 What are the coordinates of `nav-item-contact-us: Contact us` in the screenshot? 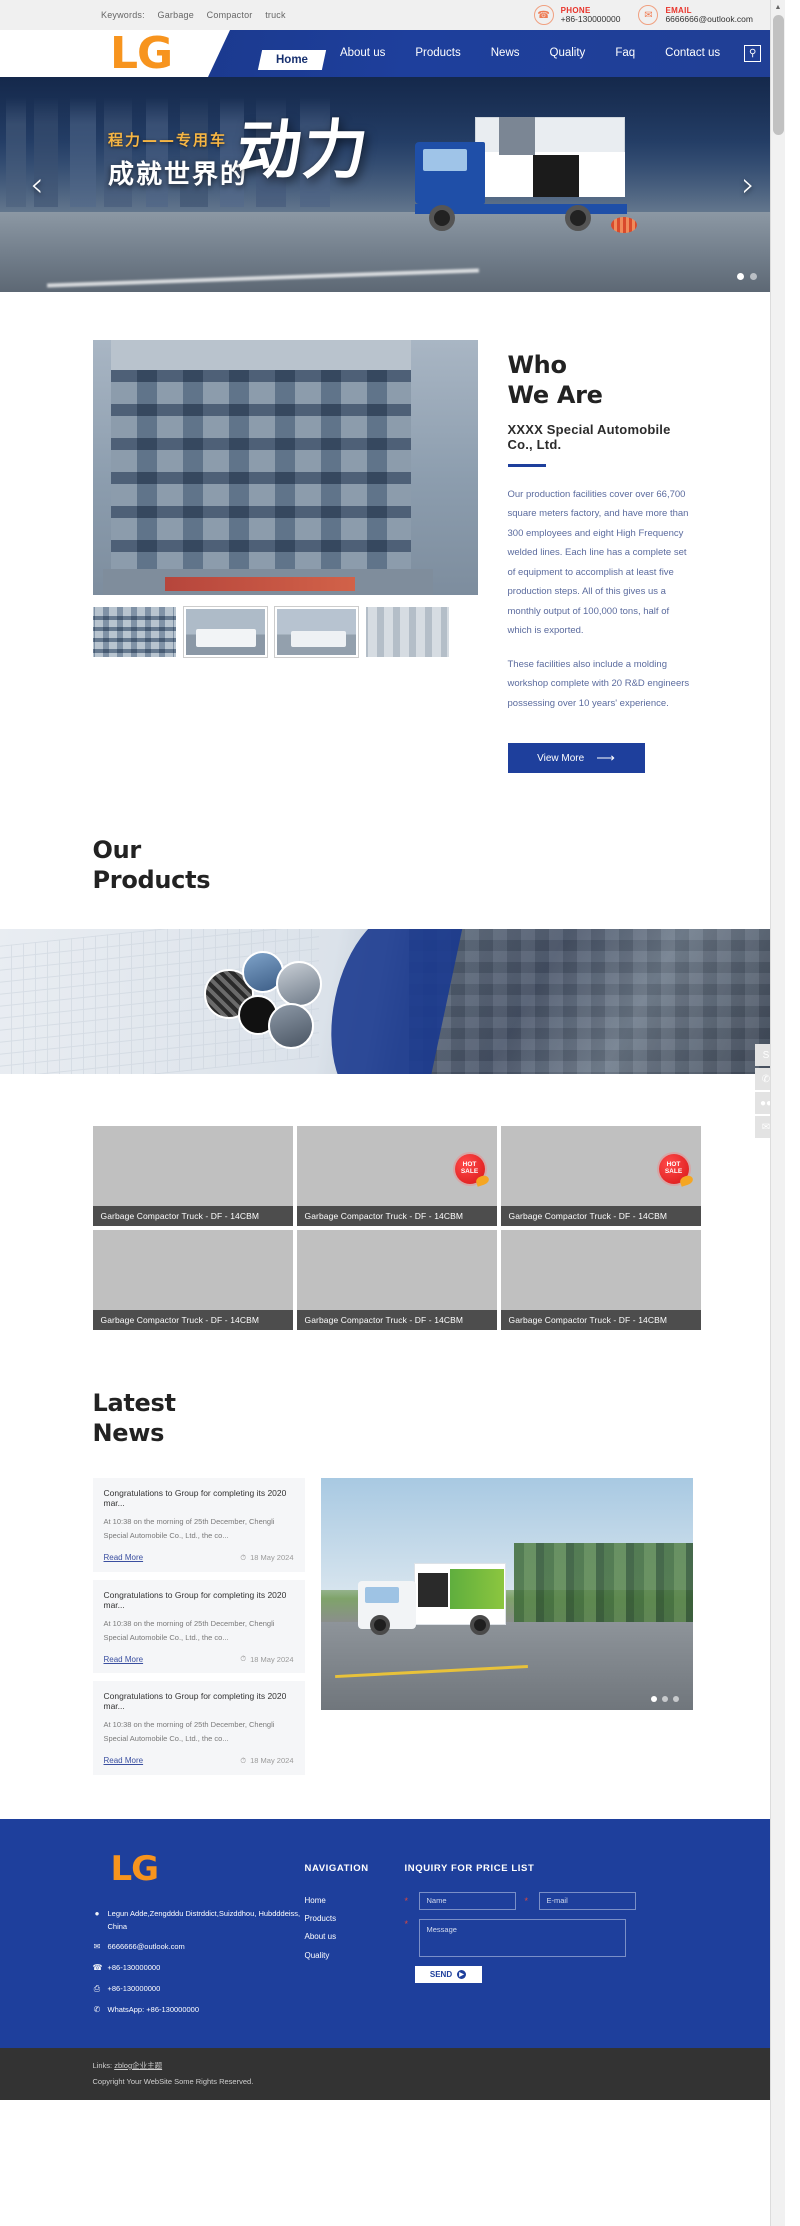 It's located at (692, 53).